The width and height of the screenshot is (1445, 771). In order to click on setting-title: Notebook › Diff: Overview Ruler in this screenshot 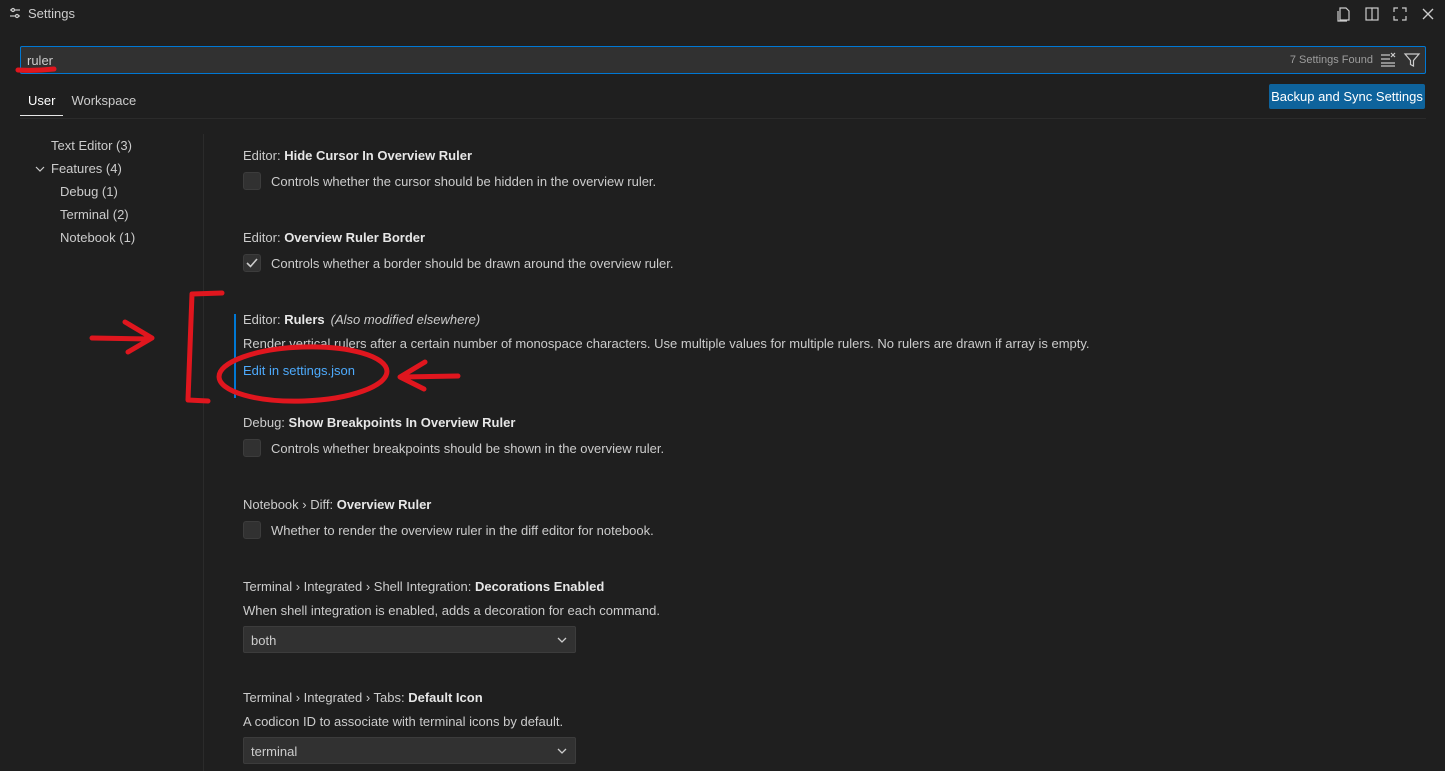, I will do `click(337, 504)`.